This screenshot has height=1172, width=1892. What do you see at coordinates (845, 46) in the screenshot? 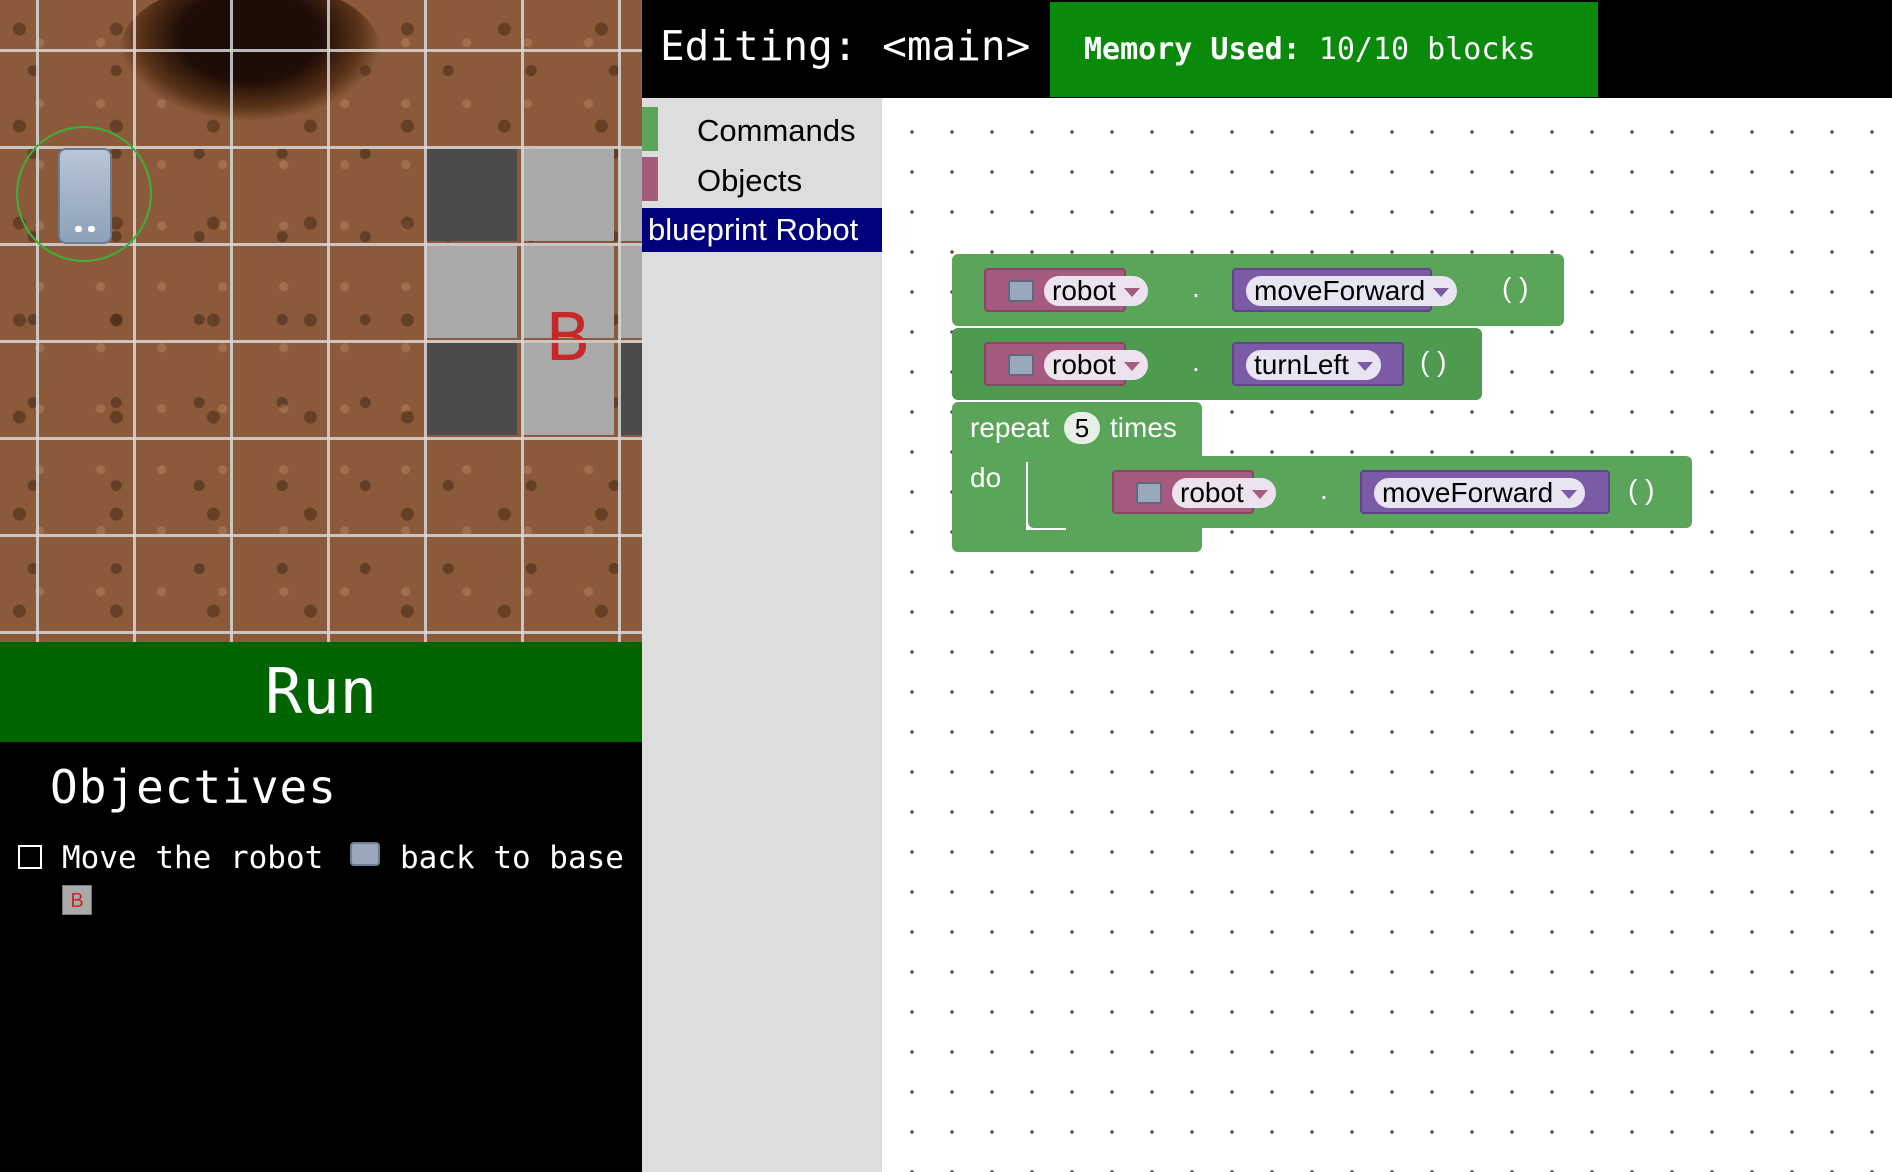
I see `editing-label: Editing: <main>` at bounding box center [845, 46].